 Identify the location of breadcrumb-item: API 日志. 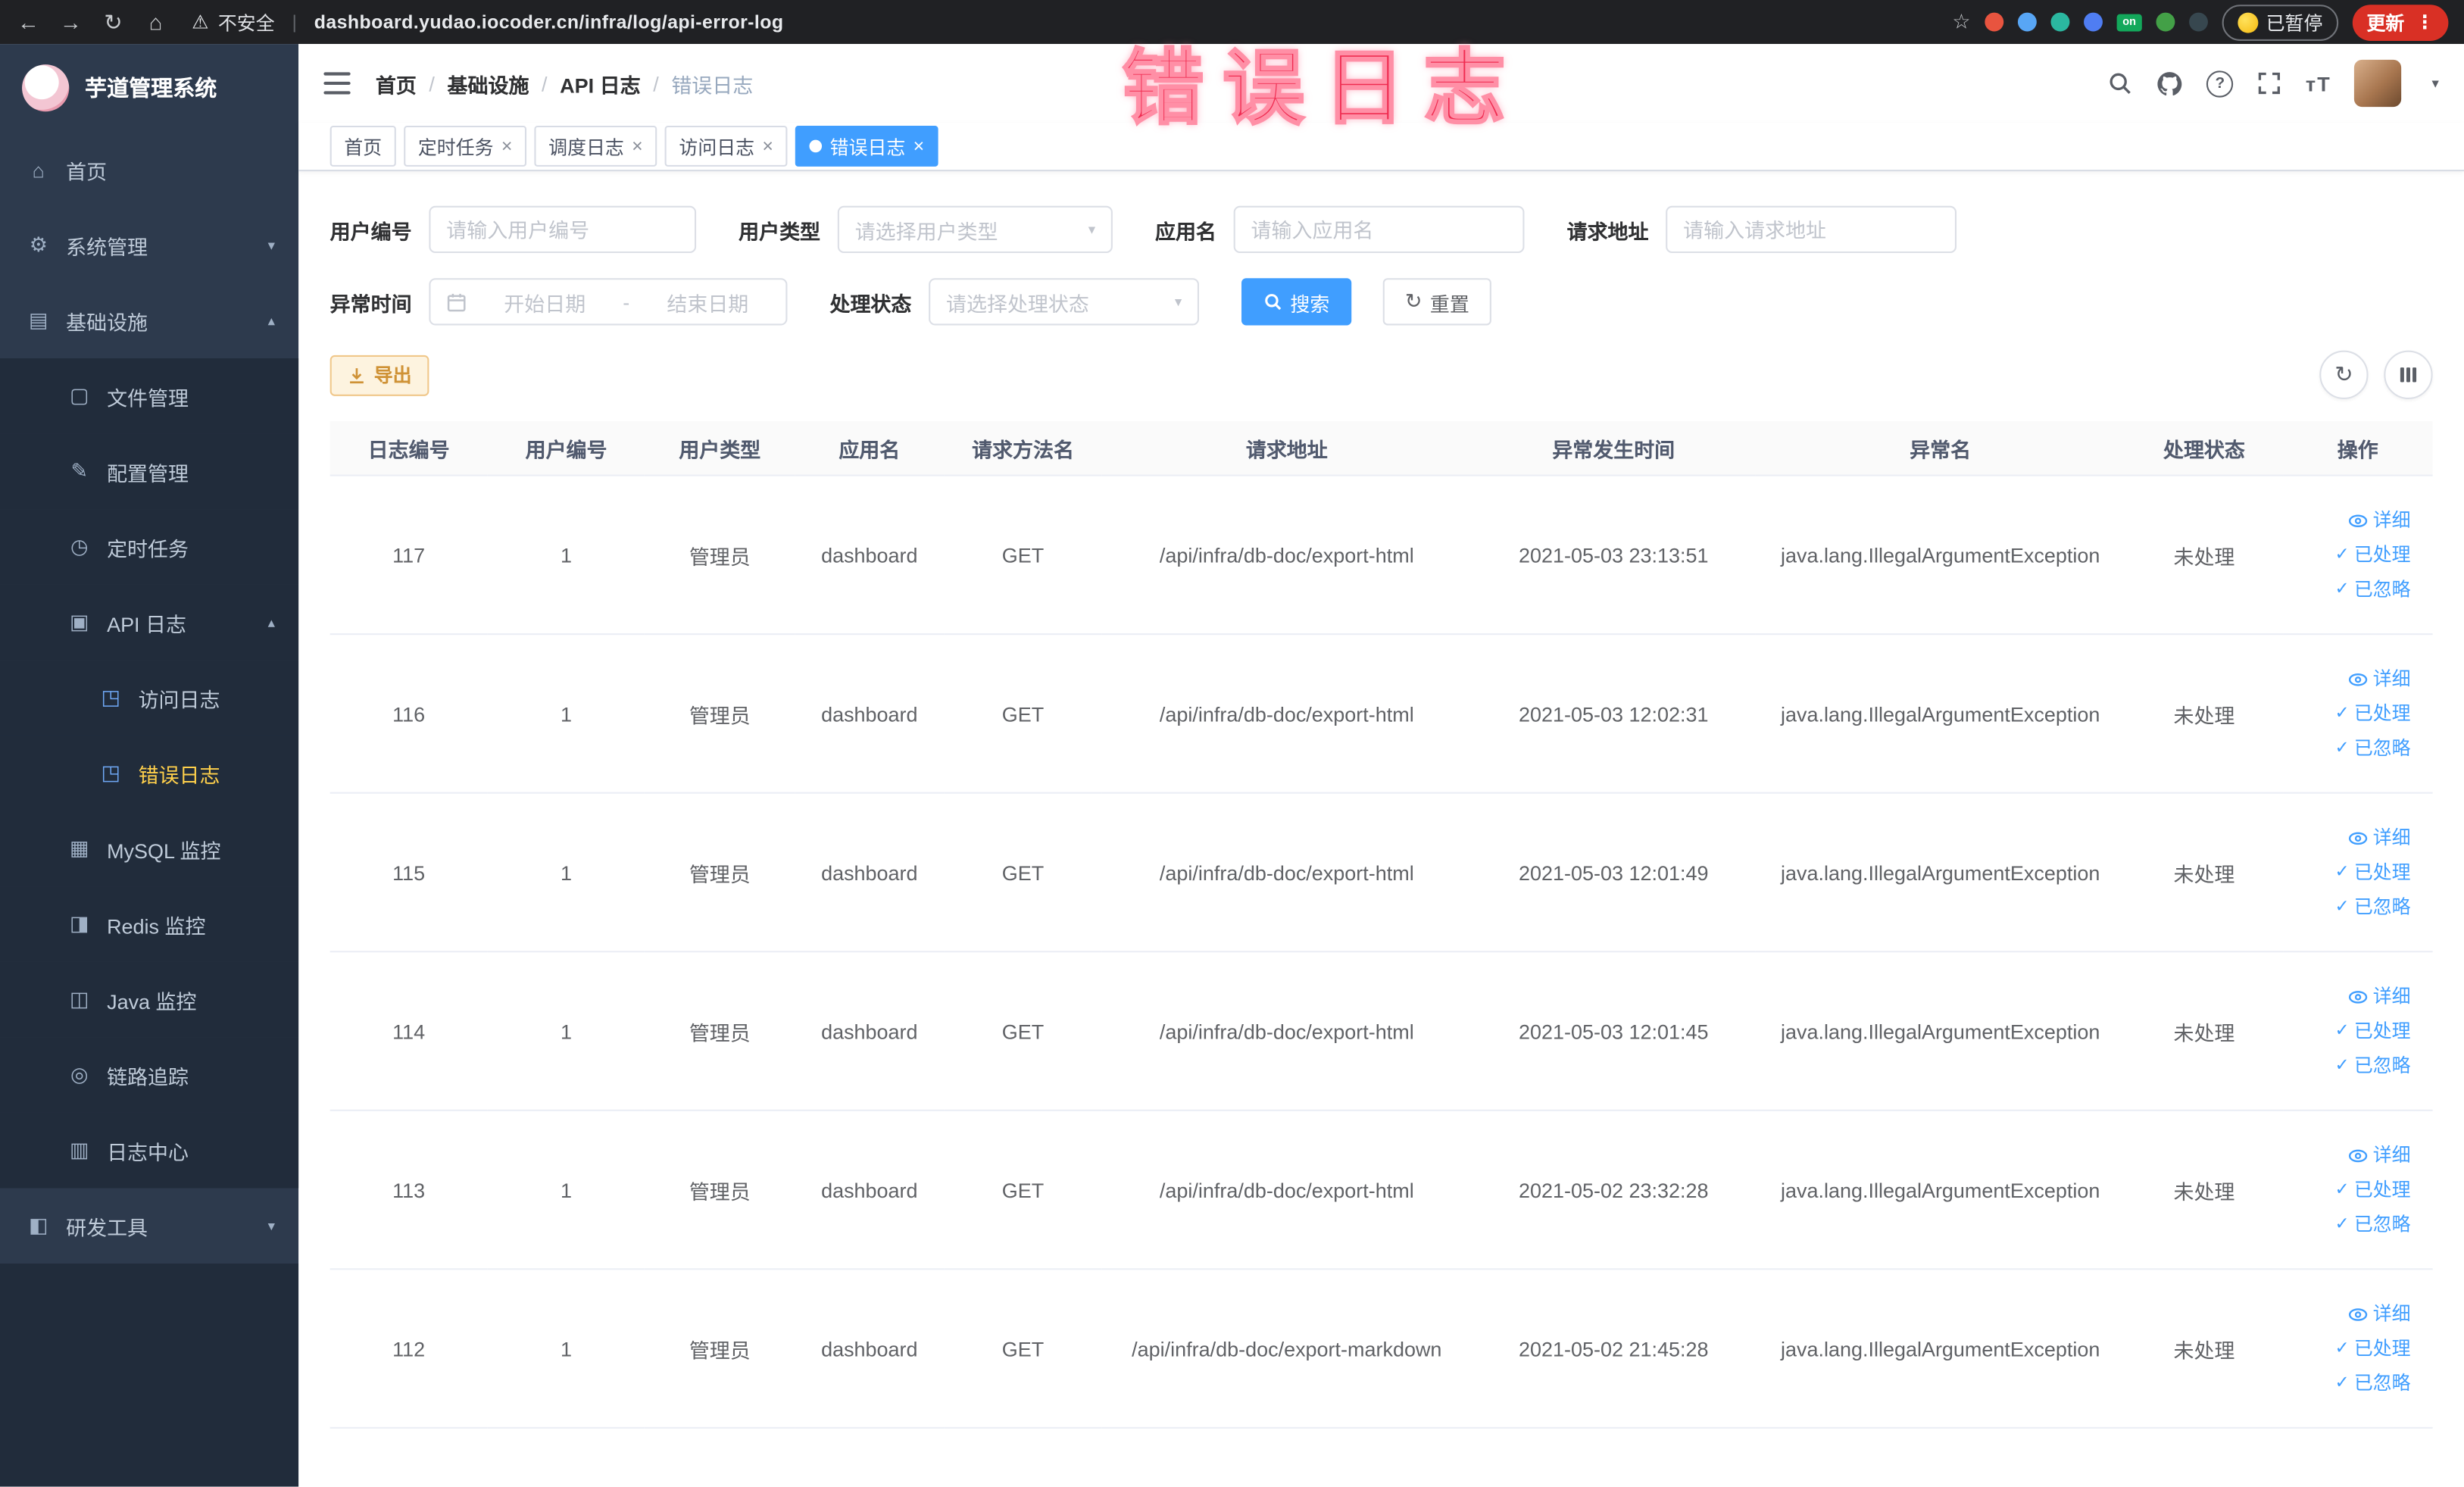
(600, 83).